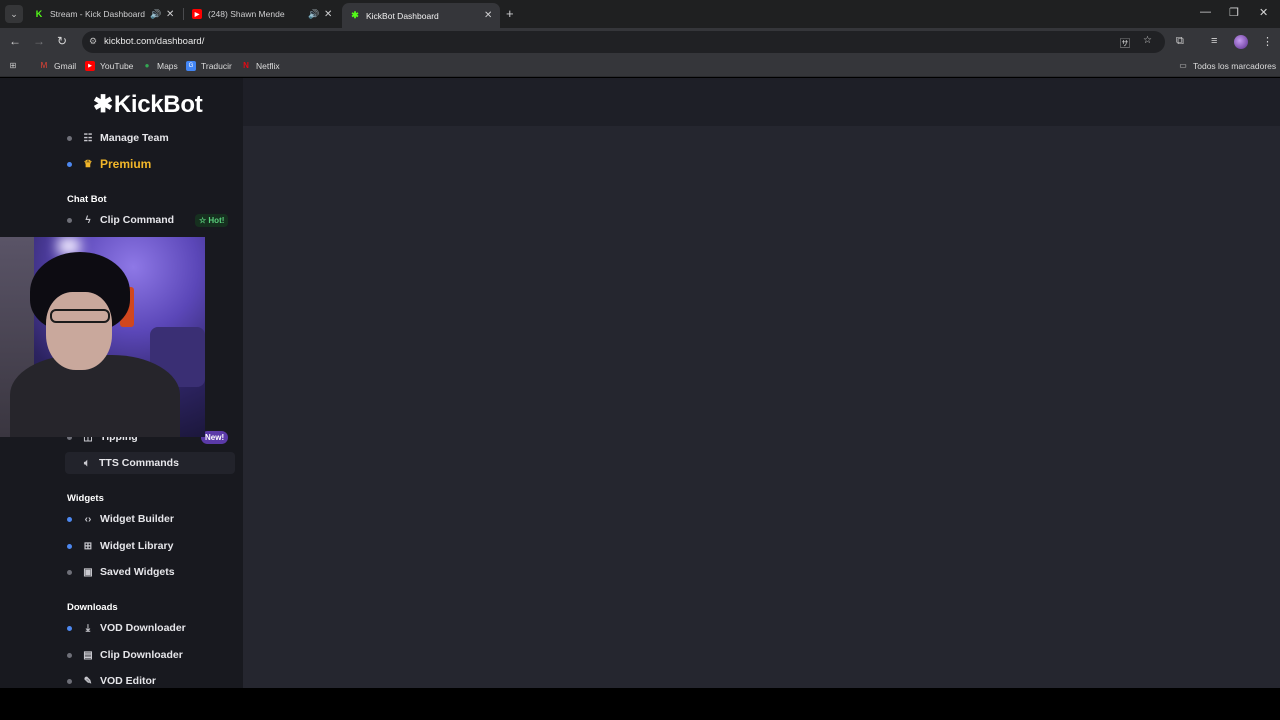  What do you see at coordinates (260, 66) in the screenshot?
I see `bookmark-netflix: N Netflix` at bounding box center [260, 66].